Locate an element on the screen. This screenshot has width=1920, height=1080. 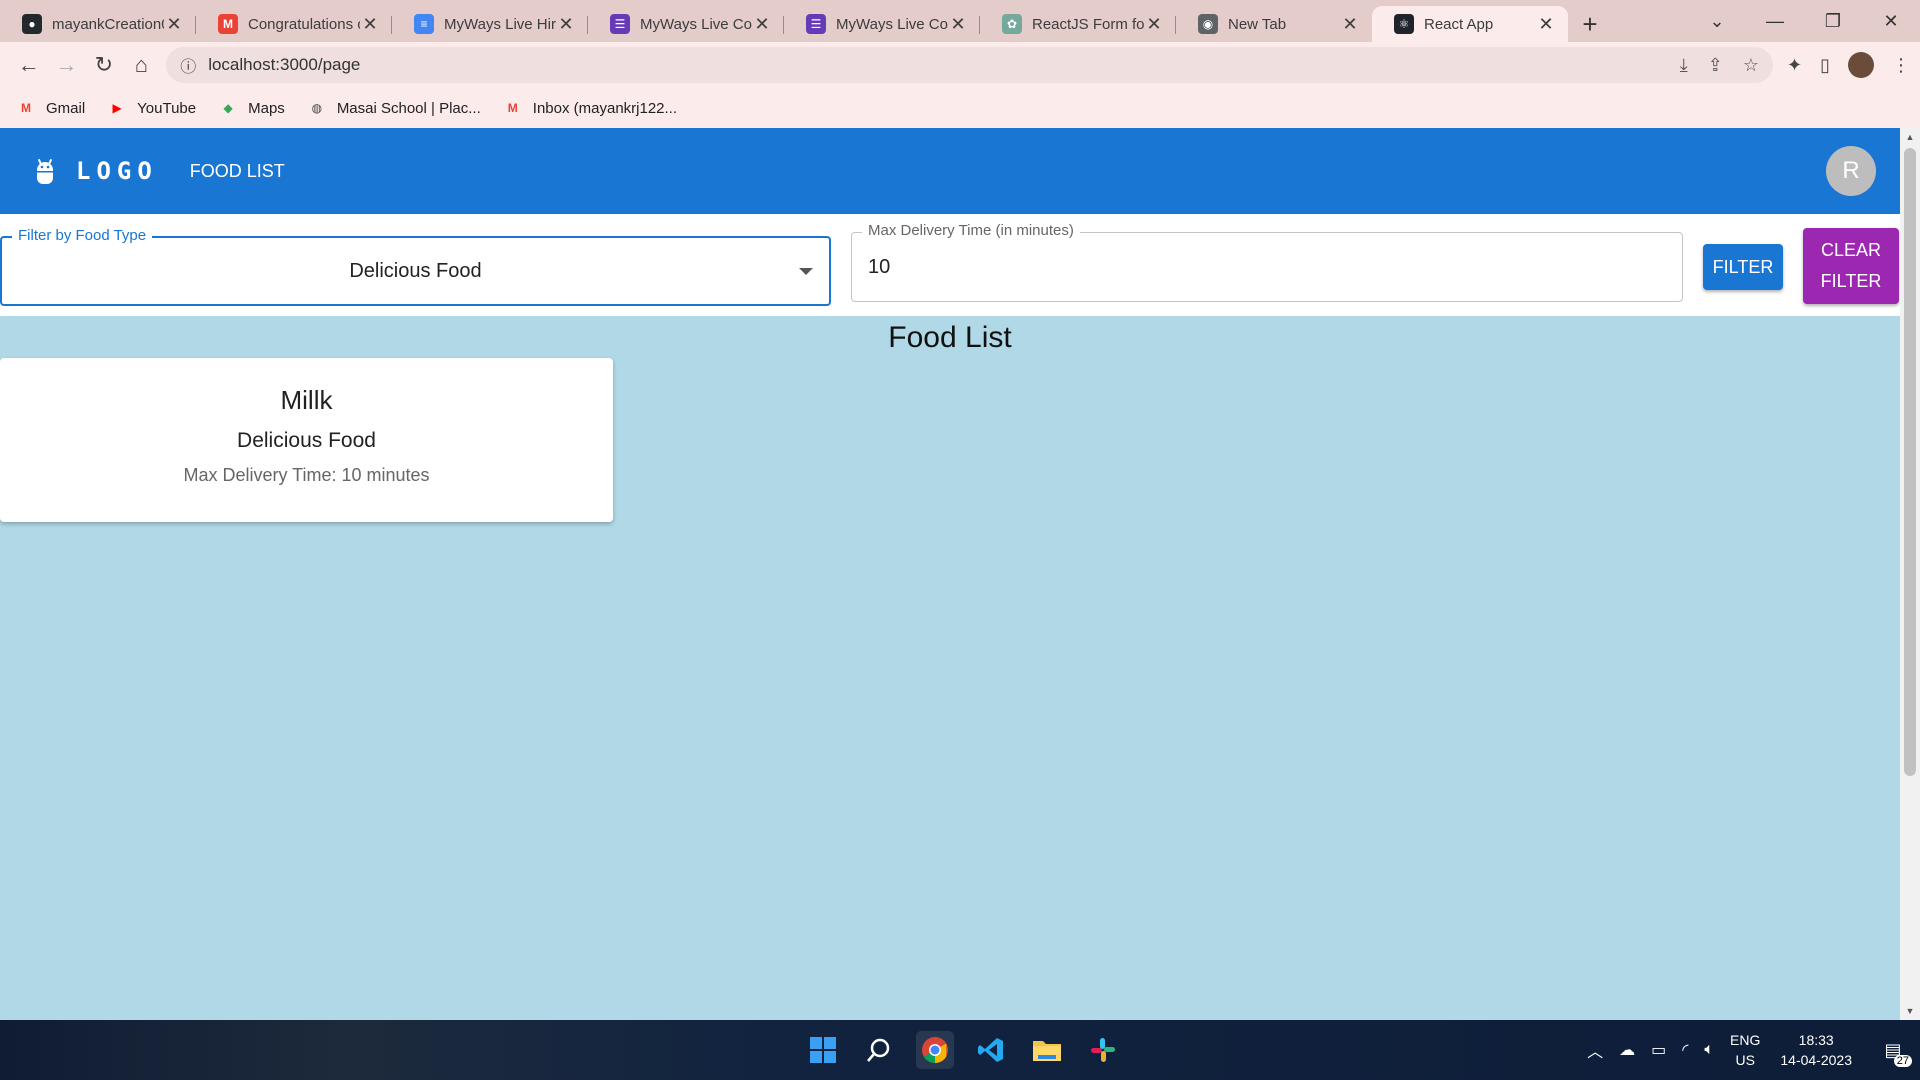
volume-icon: 🔈︎ is located at coordinates (1709, 1050).